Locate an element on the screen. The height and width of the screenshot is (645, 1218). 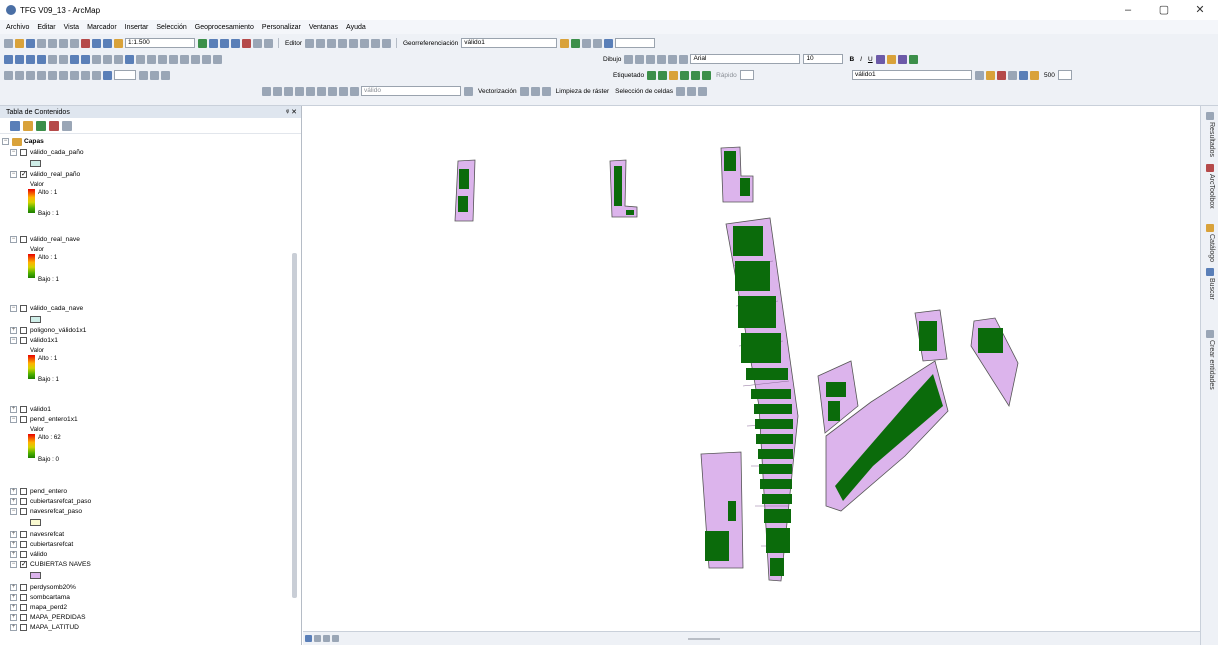
layer-item: − navesrefcat_paso is located at coordinates (46, 511).